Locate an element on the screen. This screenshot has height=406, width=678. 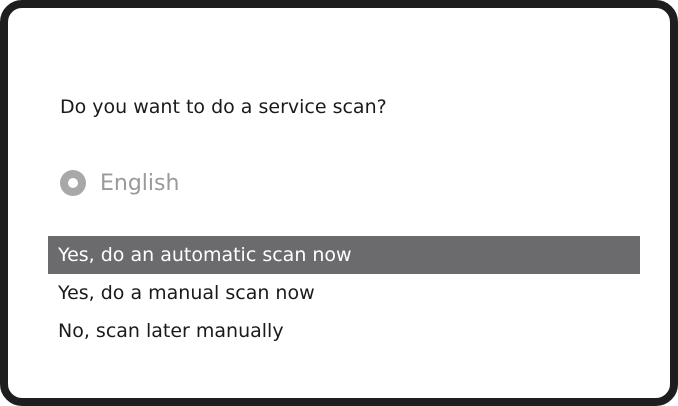
option-scan-later: No, scan later manually is located at coordinates (344, 331).